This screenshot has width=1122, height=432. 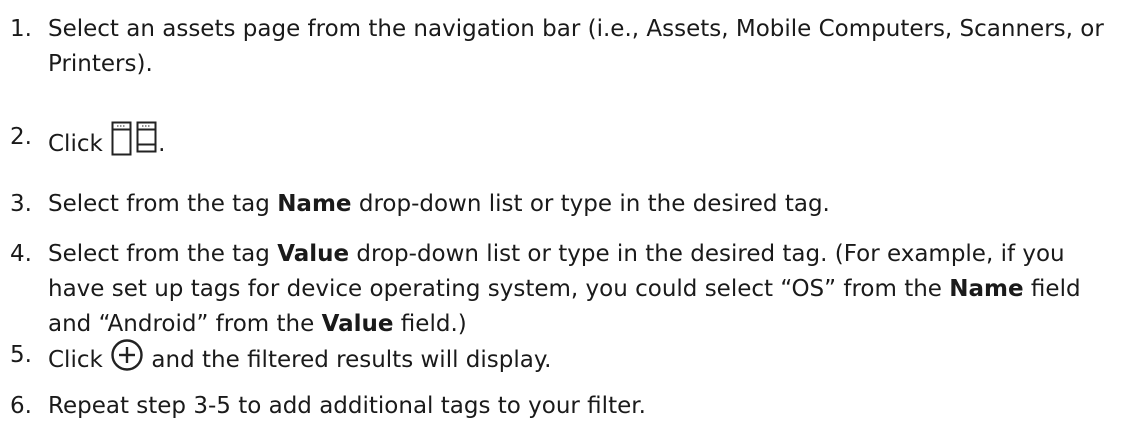 I want to click on step-text: Click ., so click(x=583, y=144).